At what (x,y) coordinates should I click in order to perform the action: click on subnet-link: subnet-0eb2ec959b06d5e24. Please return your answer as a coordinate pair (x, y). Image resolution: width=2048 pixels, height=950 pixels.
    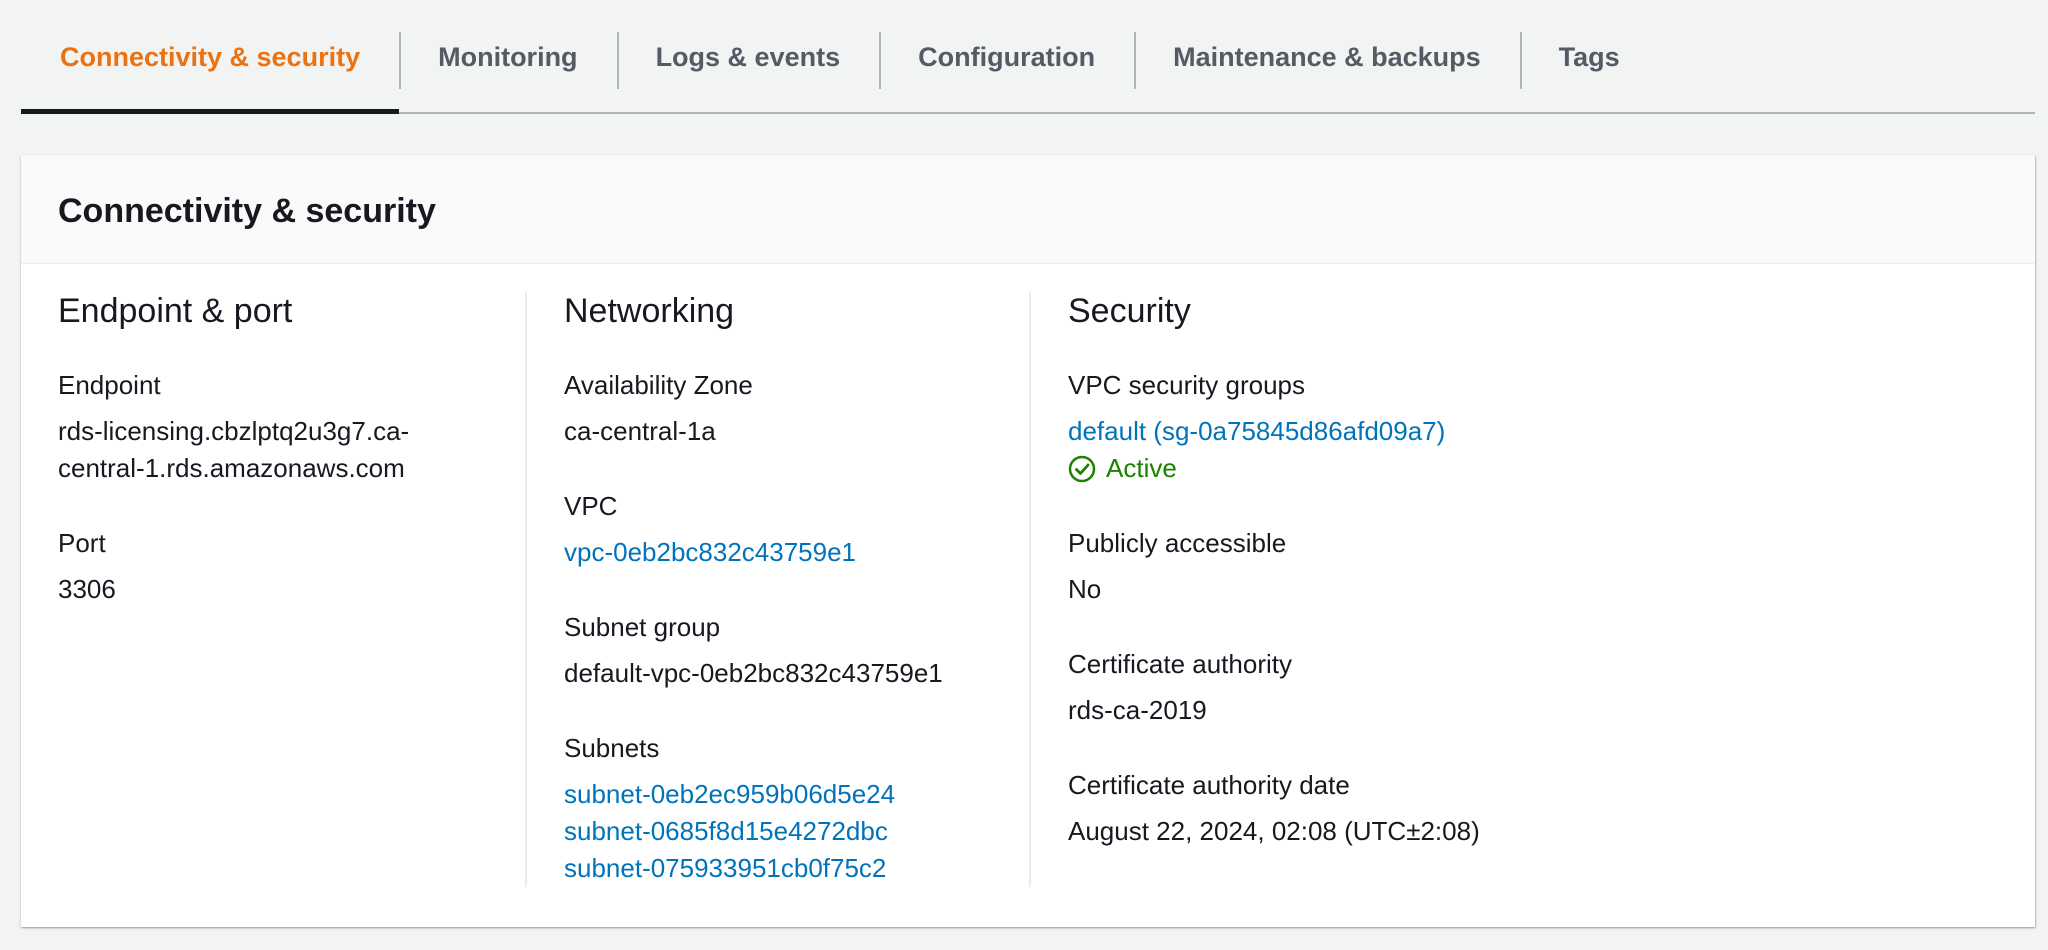
    Looking at the image, I should click on (796, 794).